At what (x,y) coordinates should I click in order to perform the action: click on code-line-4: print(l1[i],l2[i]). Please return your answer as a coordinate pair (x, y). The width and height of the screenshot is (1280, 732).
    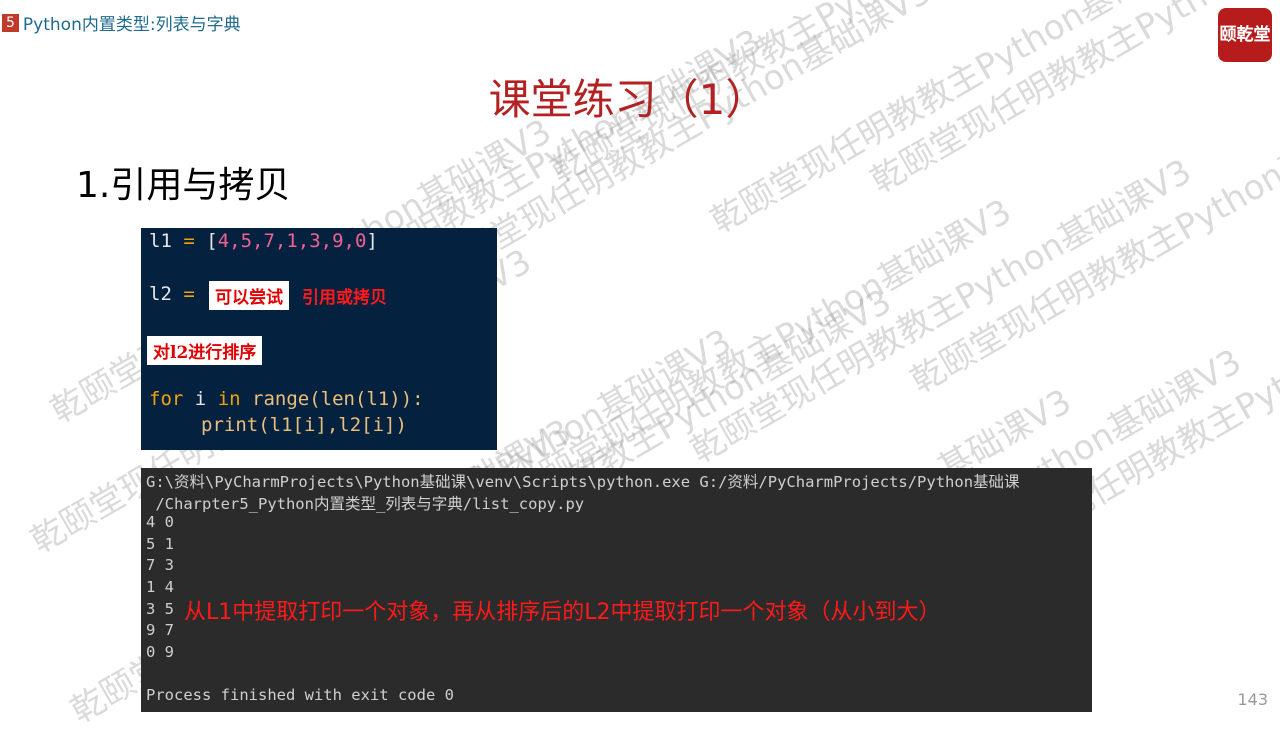
    Looking at the image, I should click on (304, 425).